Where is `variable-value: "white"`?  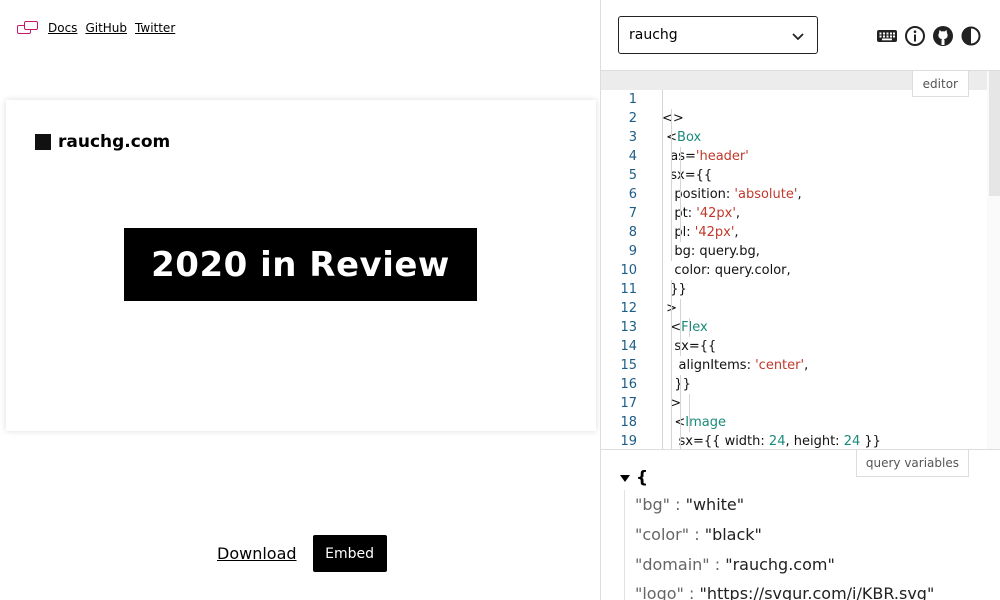
variable-value: "white" is located at coordinates (715, 504).